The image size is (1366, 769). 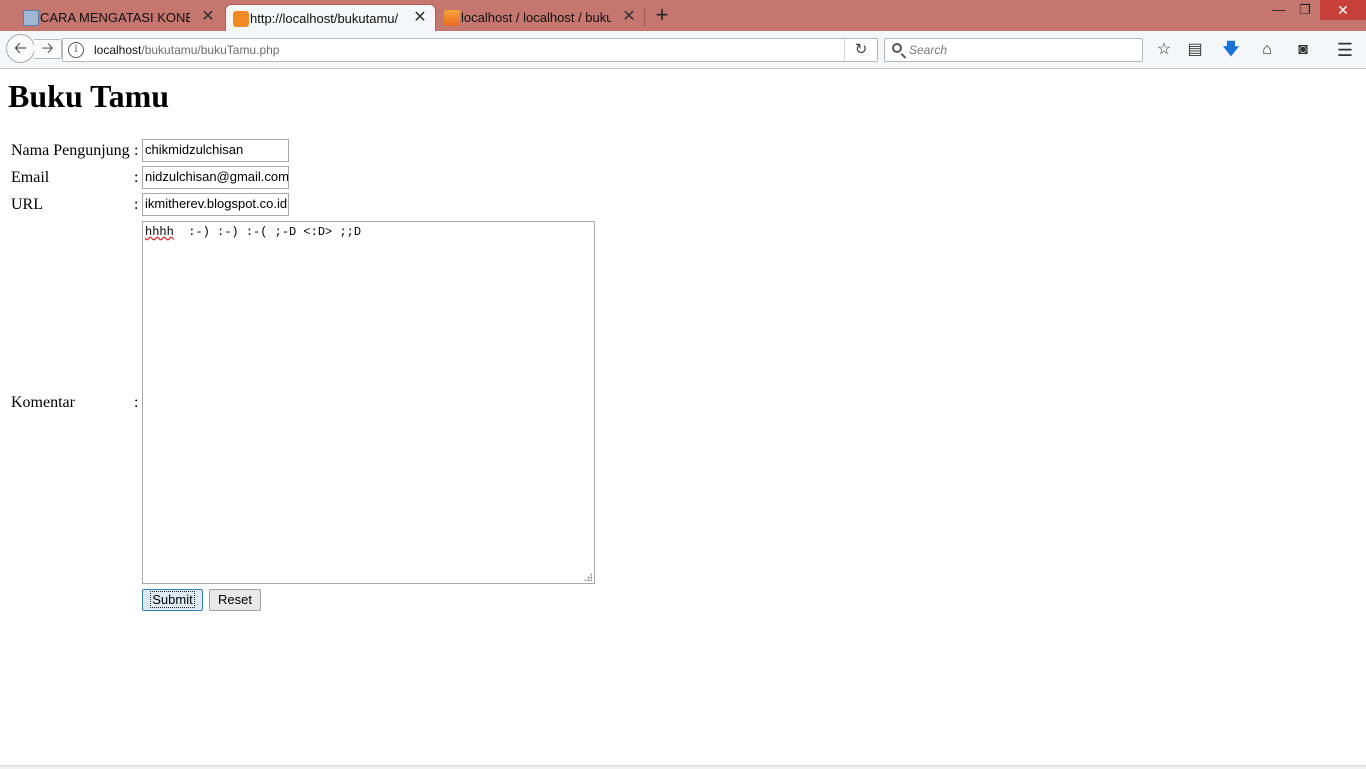 What do you see at coordinates (89, 96) in the screenshot?
I see `page-title: Buku Tamu` at bounding box center [89, 96].